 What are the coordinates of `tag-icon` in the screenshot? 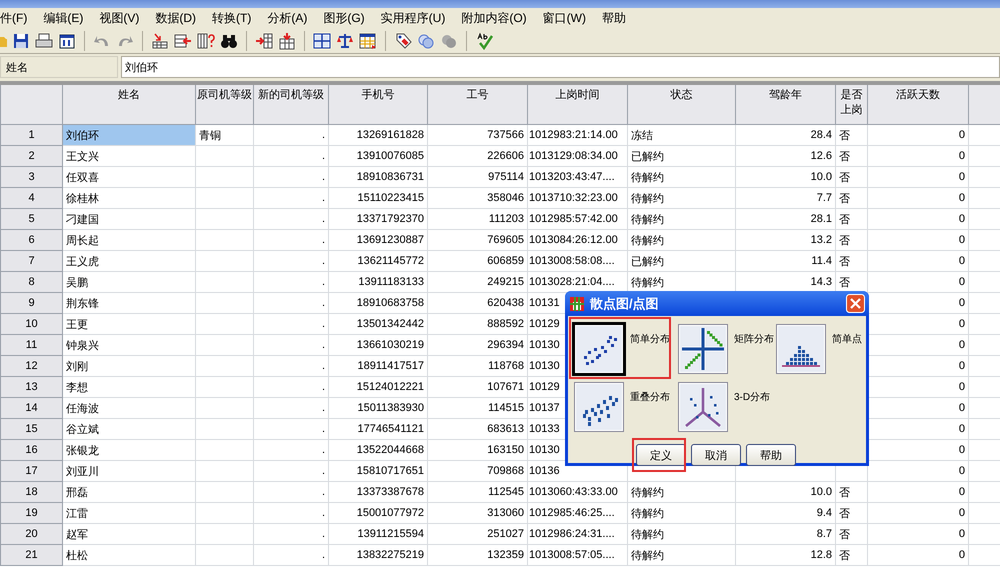 It's located at (403, 41).